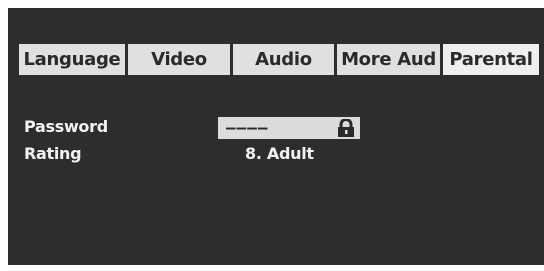  I want to click on settings-tab-bar: Language Video Audio More Aud Parental, so click(279, 59).